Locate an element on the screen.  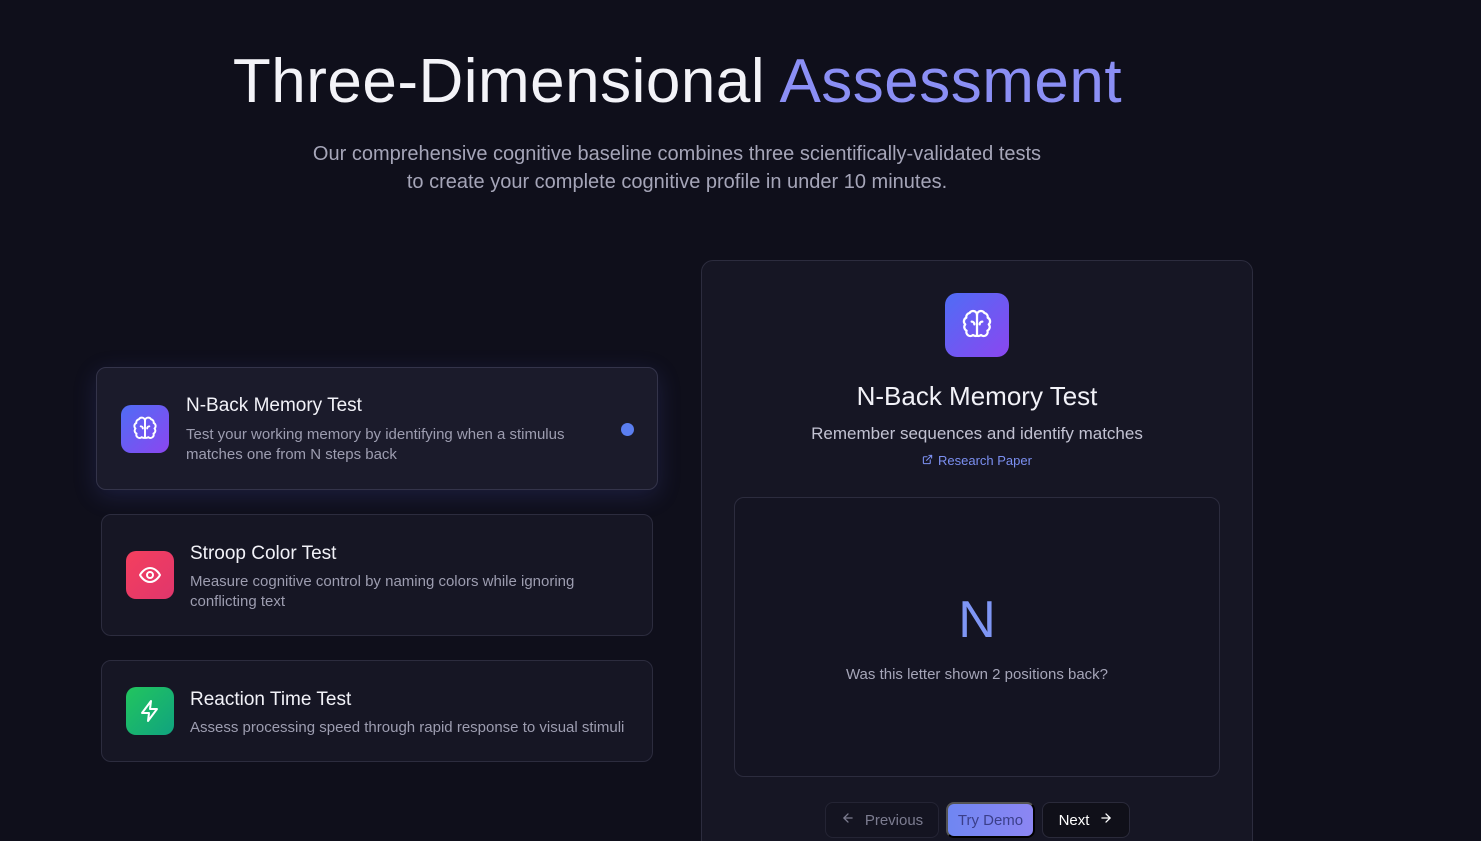
next-button: Next is located at coordinates (1086, 820).